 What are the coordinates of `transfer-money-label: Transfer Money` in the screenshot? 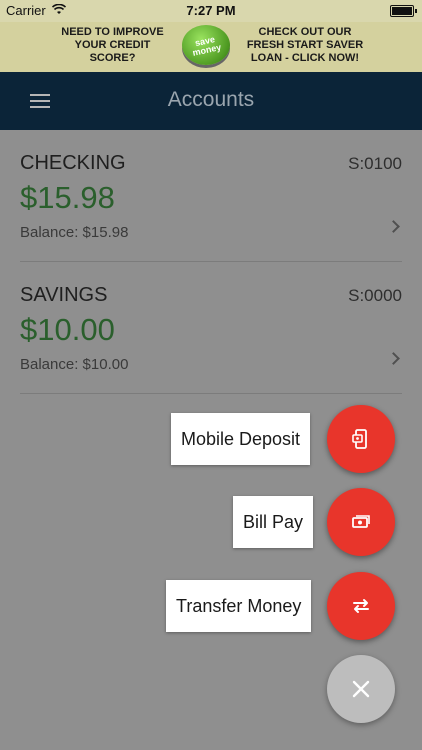 It's located at (239, 606).